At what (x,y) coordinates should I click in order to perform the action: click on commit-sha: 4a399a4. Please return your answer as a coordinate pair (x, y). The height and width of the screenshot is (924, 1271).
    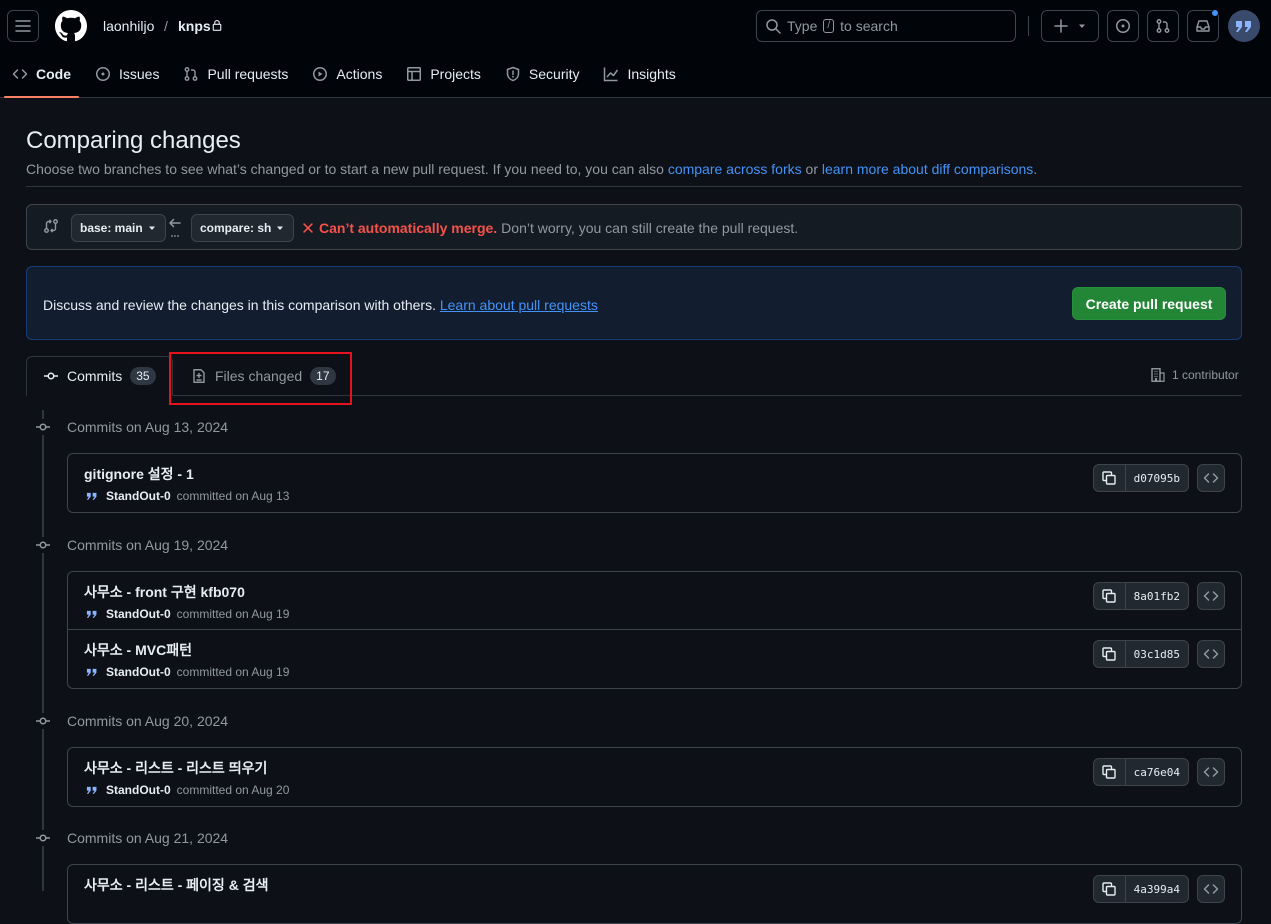
    Looking at the image, I should click on (1157, 889).